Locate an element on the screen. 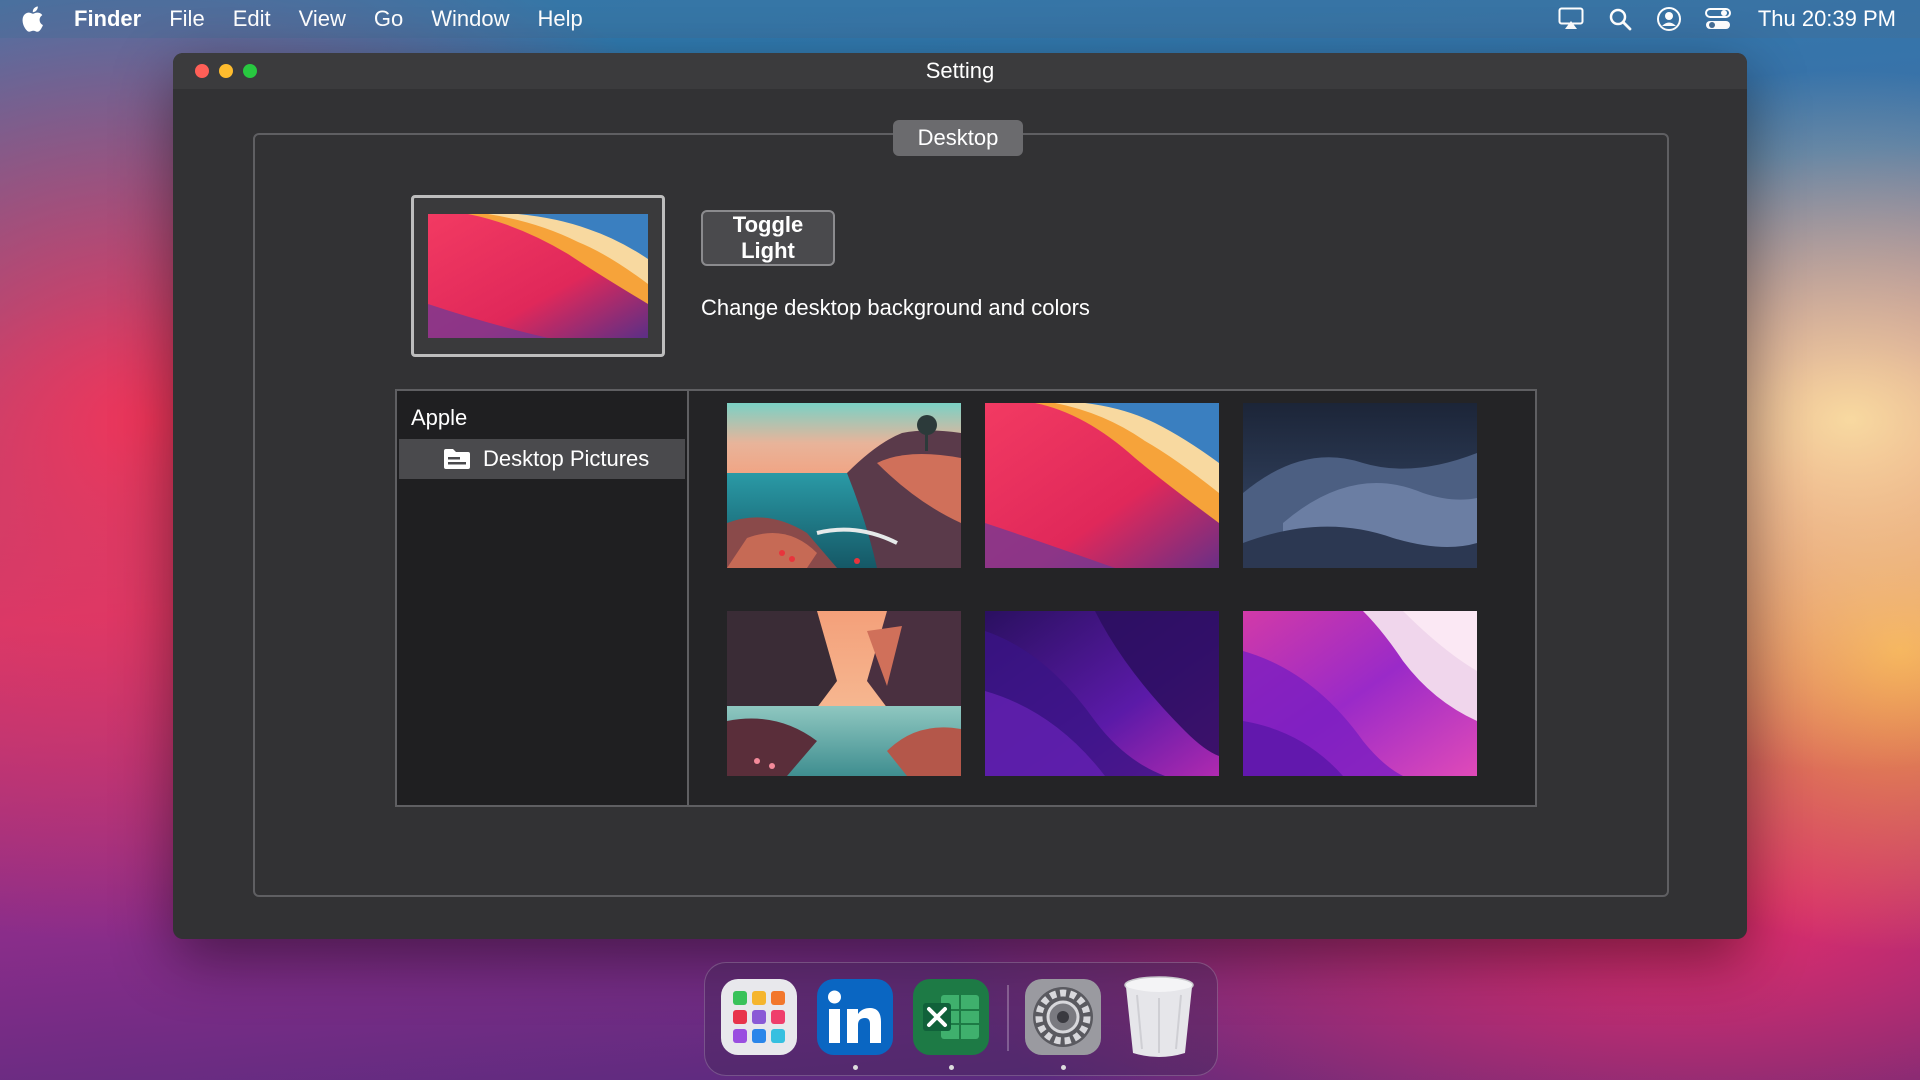 This screenshot has width=1920, height=1080. airplay-icon is located at coordinates (1571, 19).